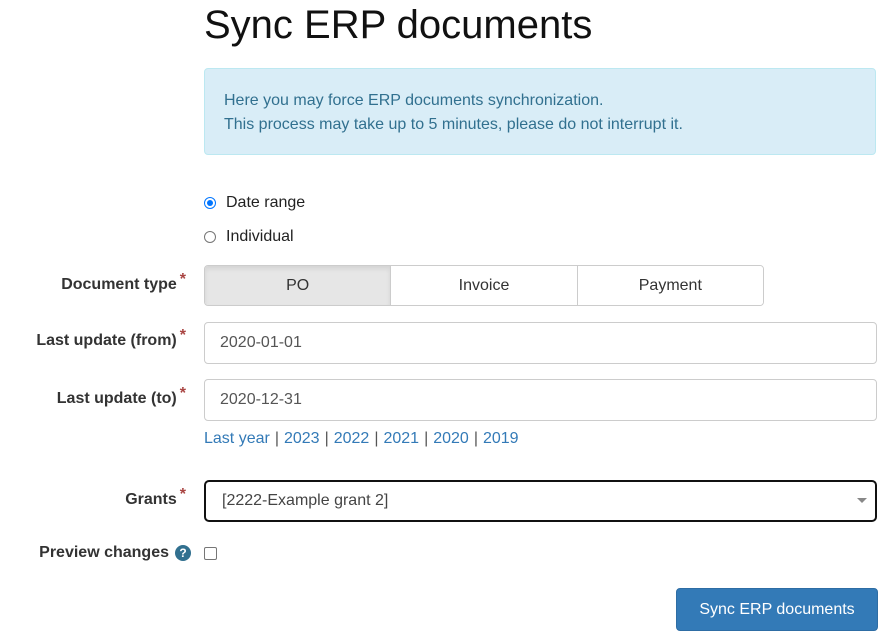 Image resolution: width=891 pixels, height=644 pixels. Describe the element at coordinates (540, 343) in the screenshot. I see `last-update-from-input: 2020-01-01` at that location.